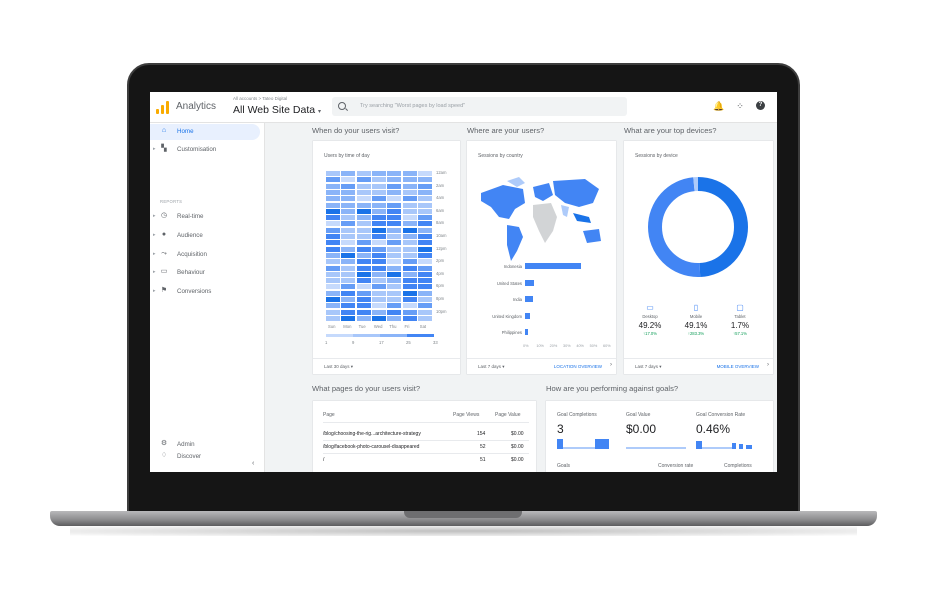 The image size is (927, 614). What do you see at coordinates (740, 325) in the screenshot?
I see `device-percentage: 1.7%` at bounding box center [740, 325].